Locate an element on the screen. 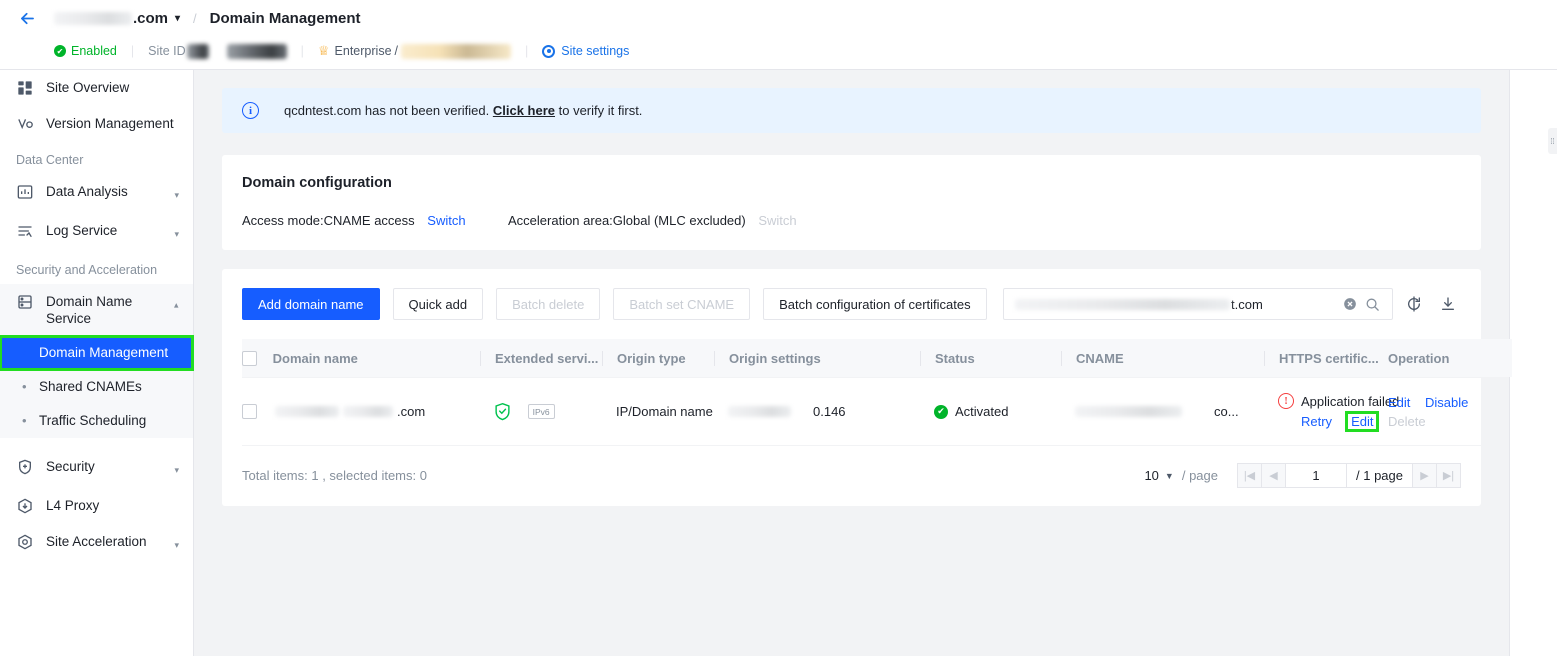 Image resolution: width=1557 pixels, height=656 pixels. access-mode-row: Access mode:CNAME access Switch is located at coordinates (375, 220).